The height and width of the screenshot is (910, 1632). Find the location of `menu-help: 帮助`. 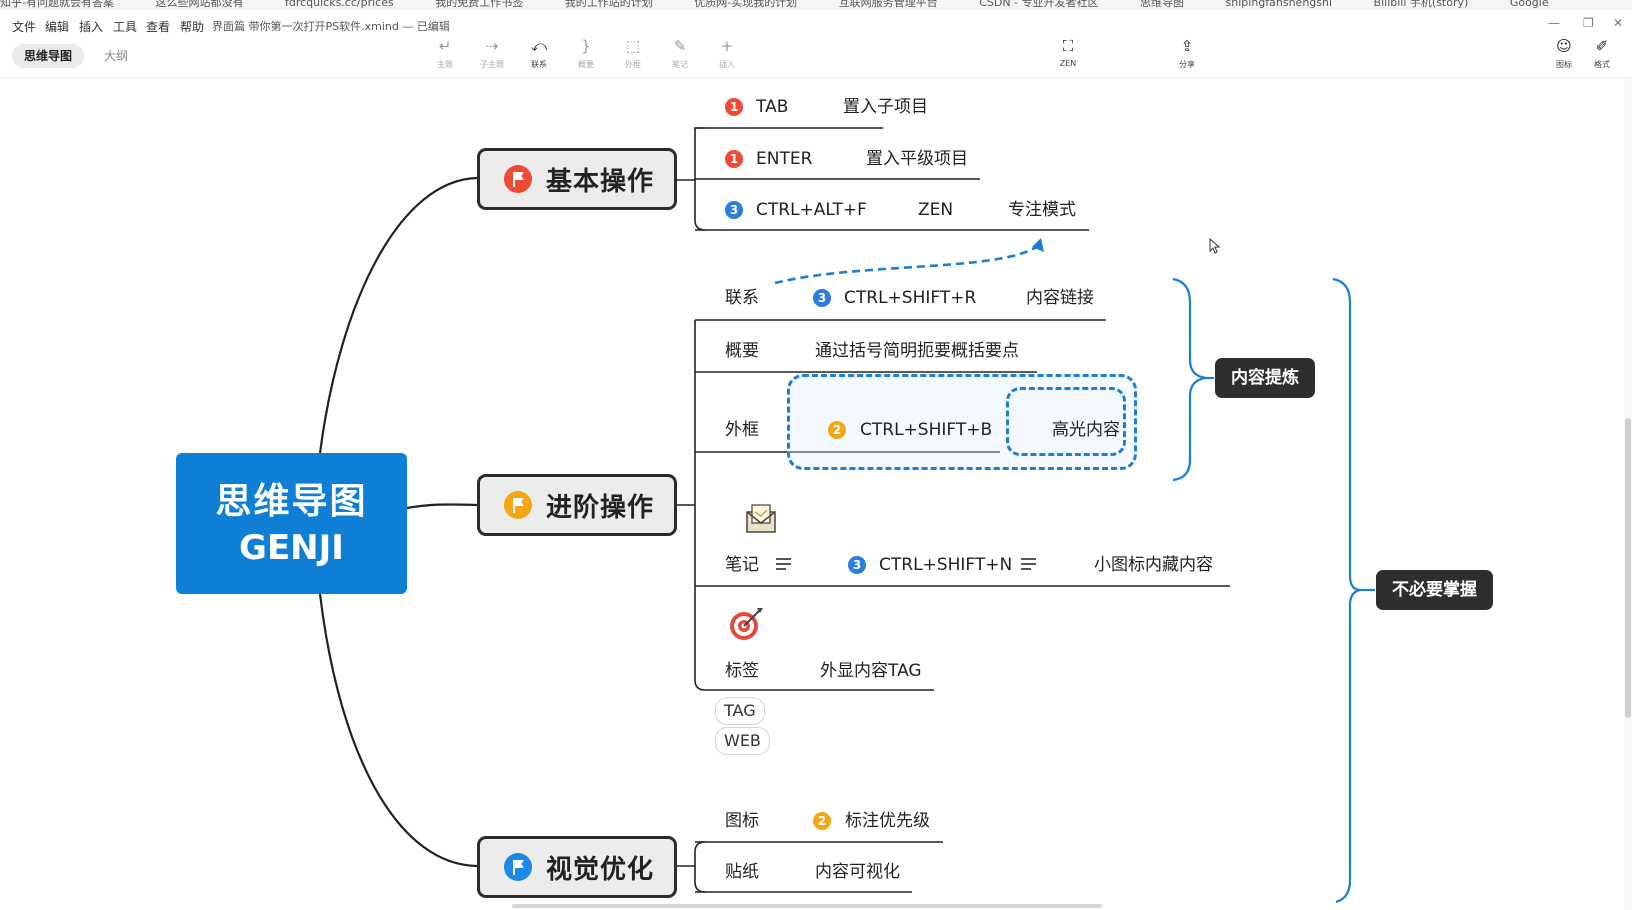

menu-help: 帮助 is located at coordinates (192, 26).